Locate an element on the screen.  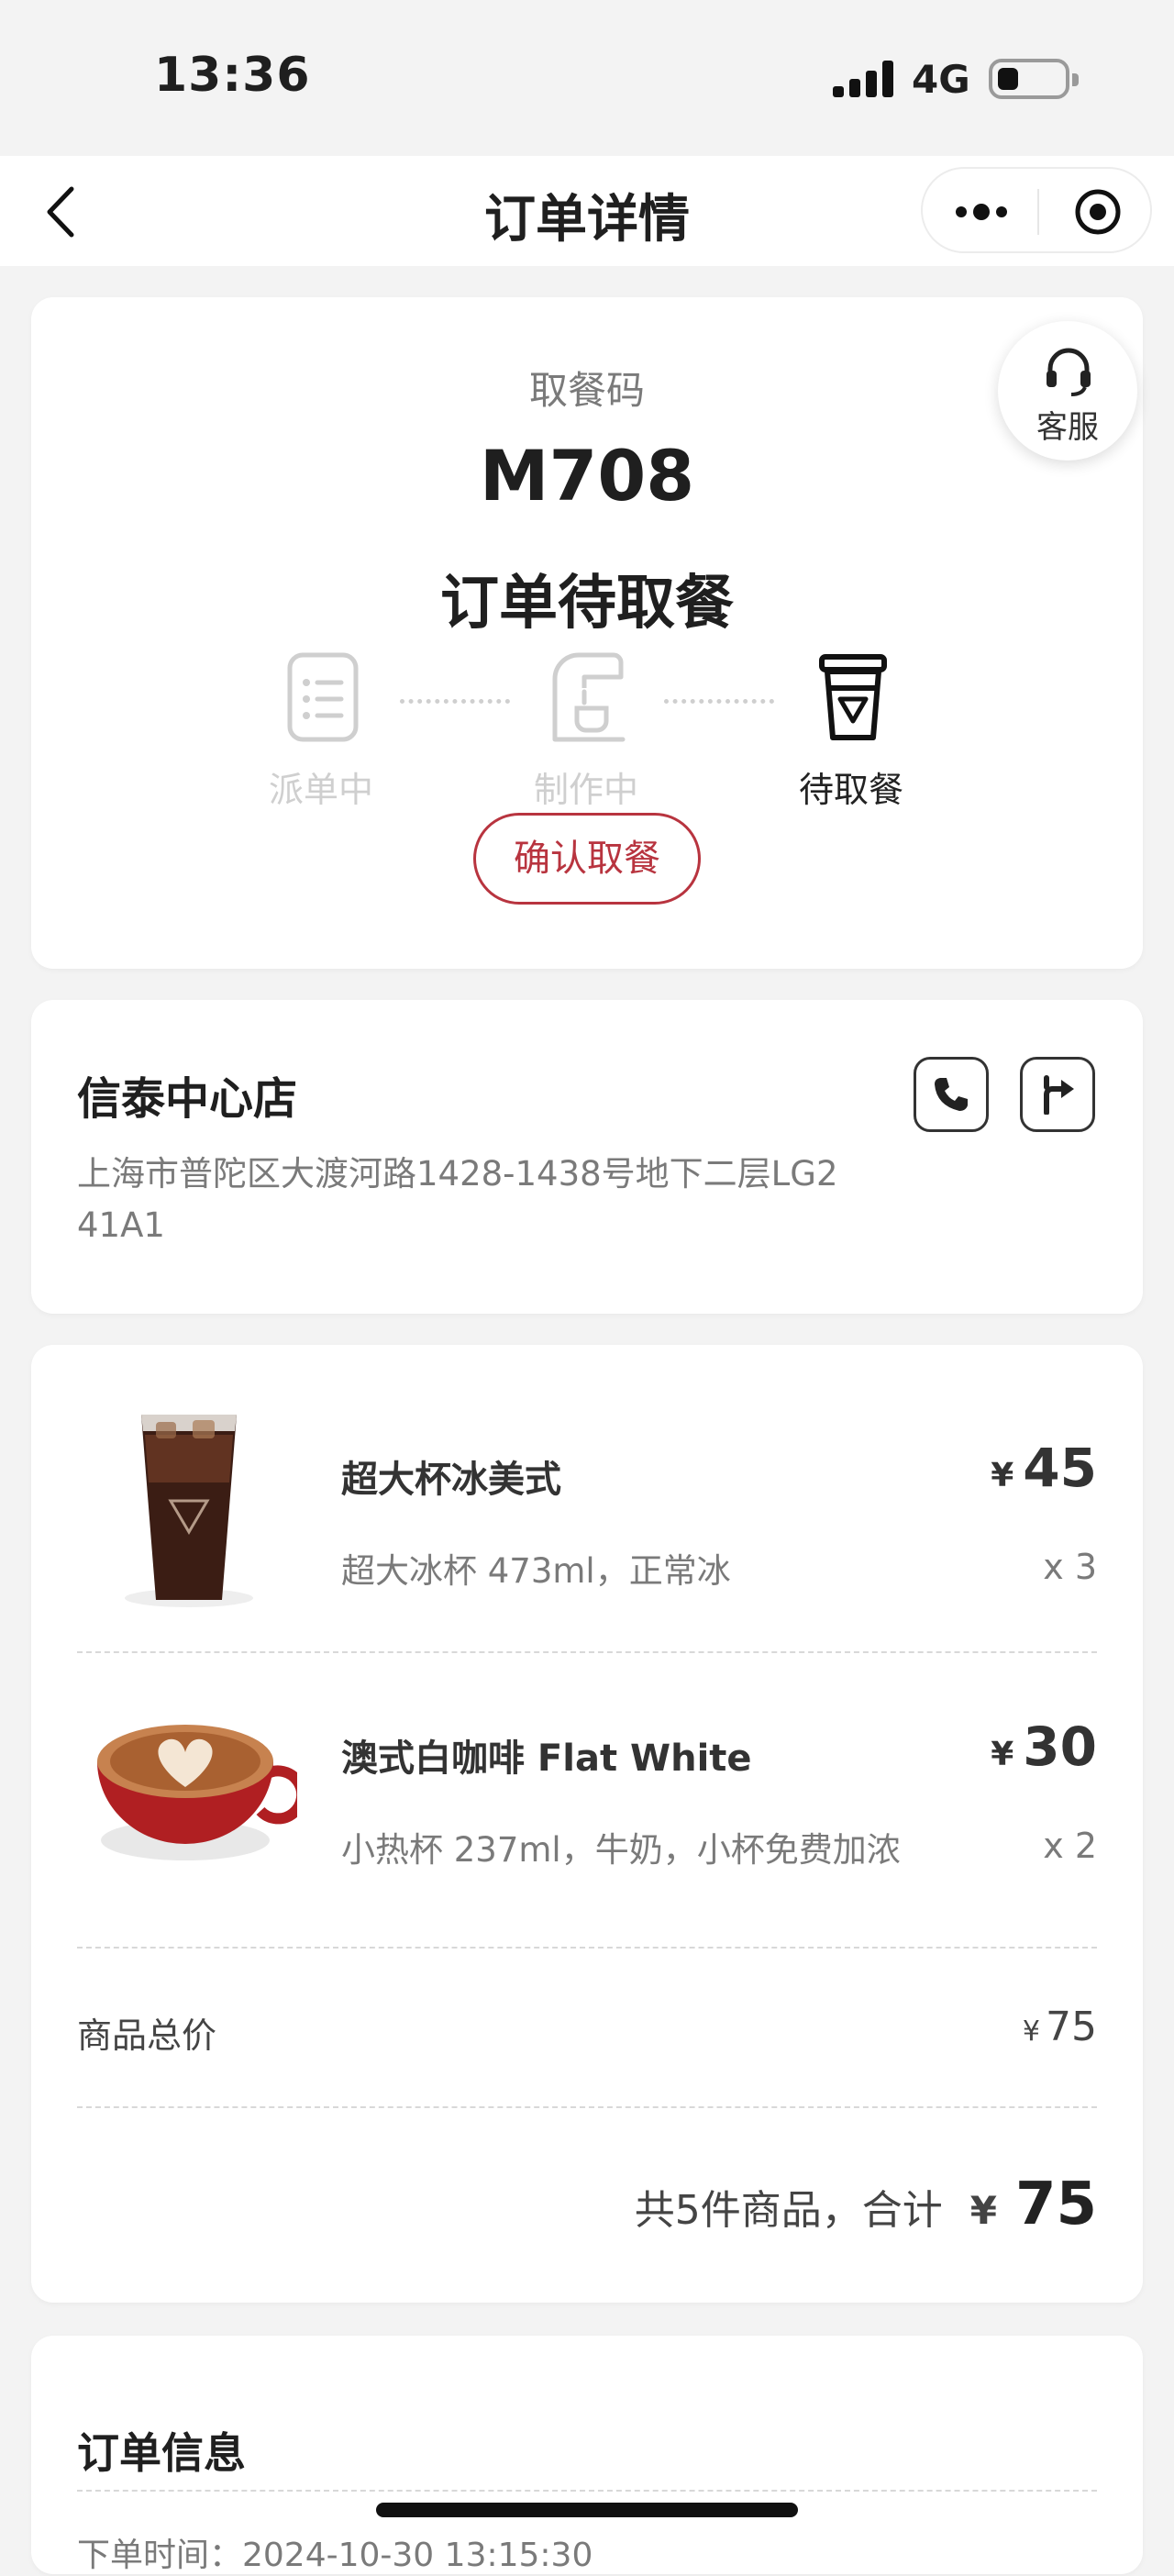
subtotal-label: 商品总价 is located at coordinates (147, 2035).